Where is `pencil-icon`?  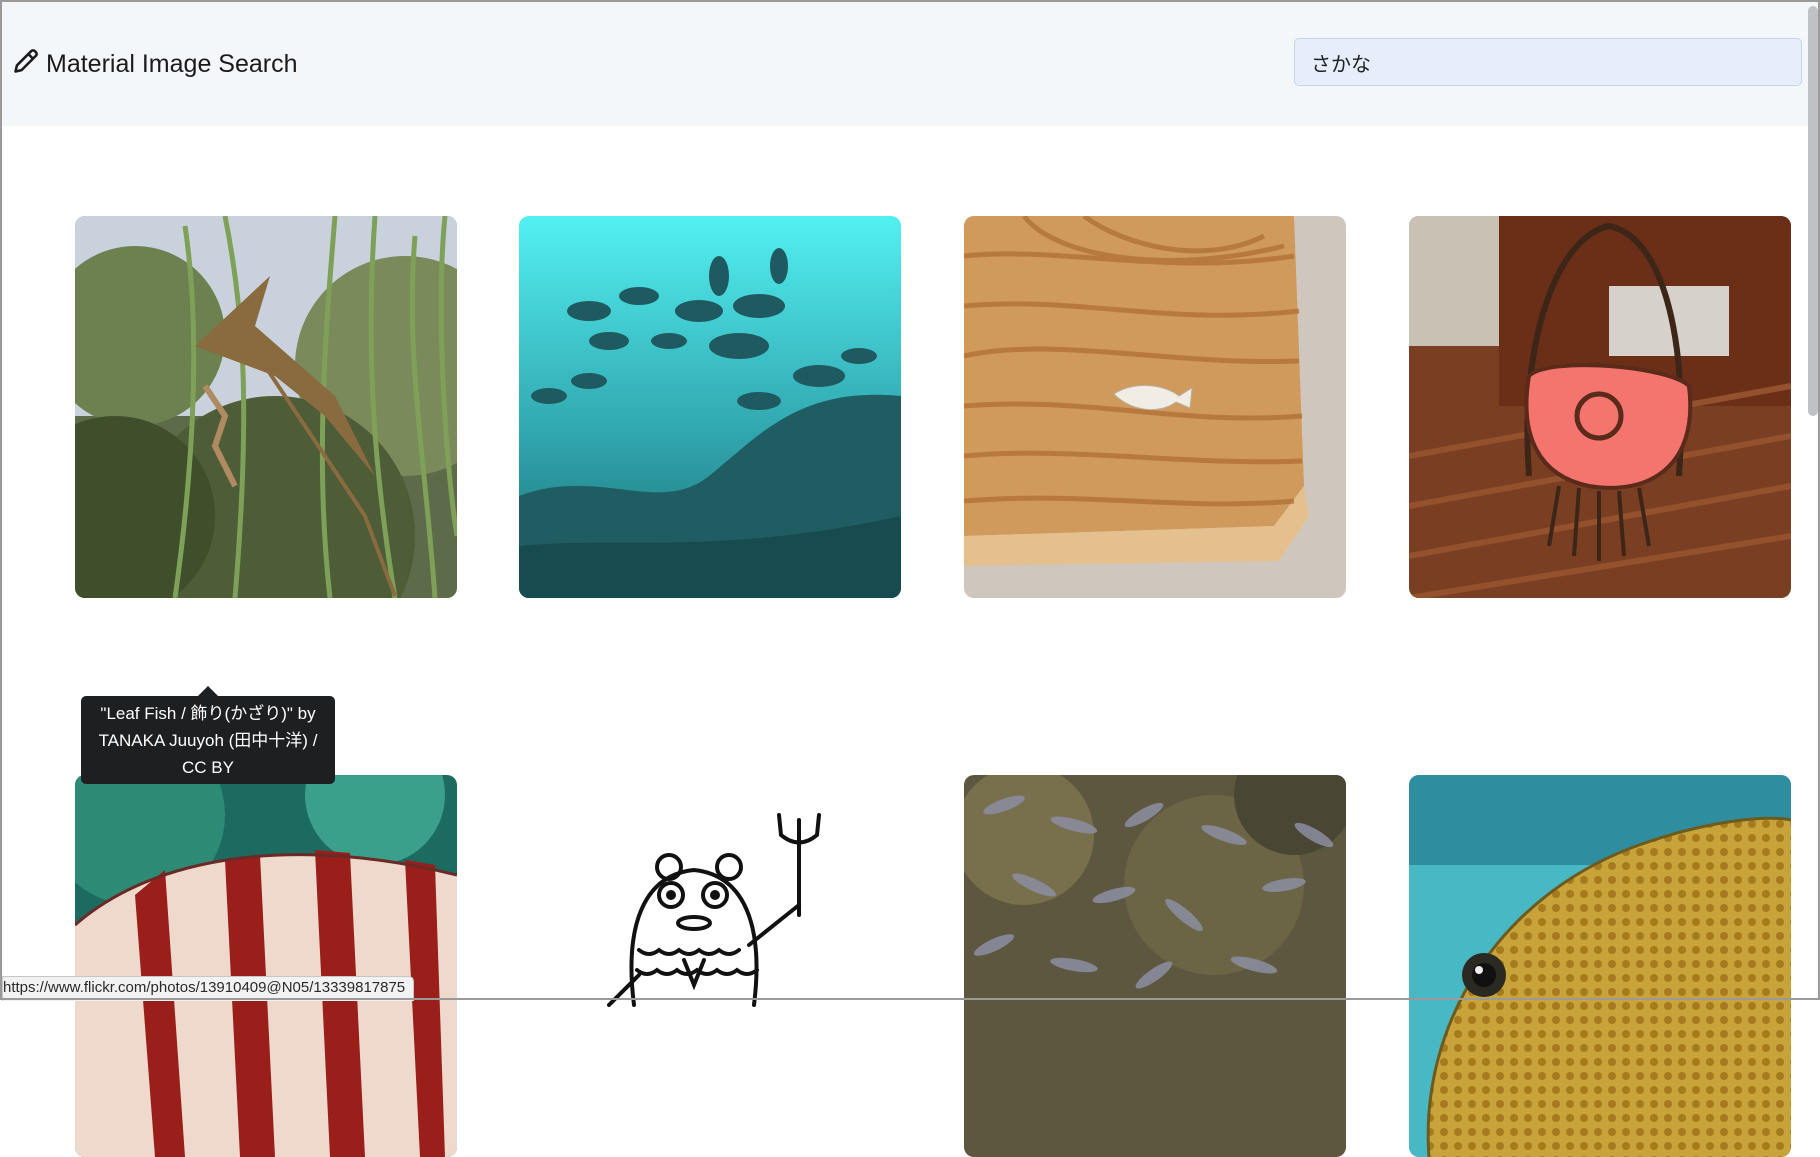
pencil-icon is located at coordinates (26, 64).